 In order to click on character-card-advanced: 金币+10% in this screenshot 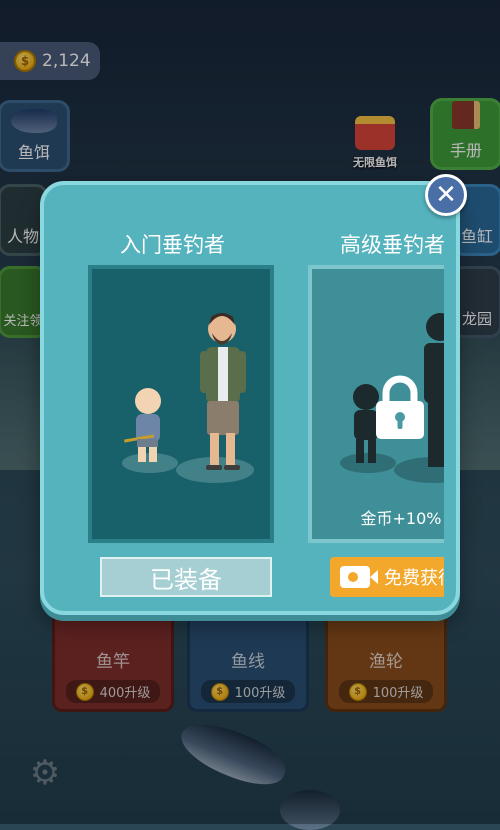, I will do `click(376, 404)`.